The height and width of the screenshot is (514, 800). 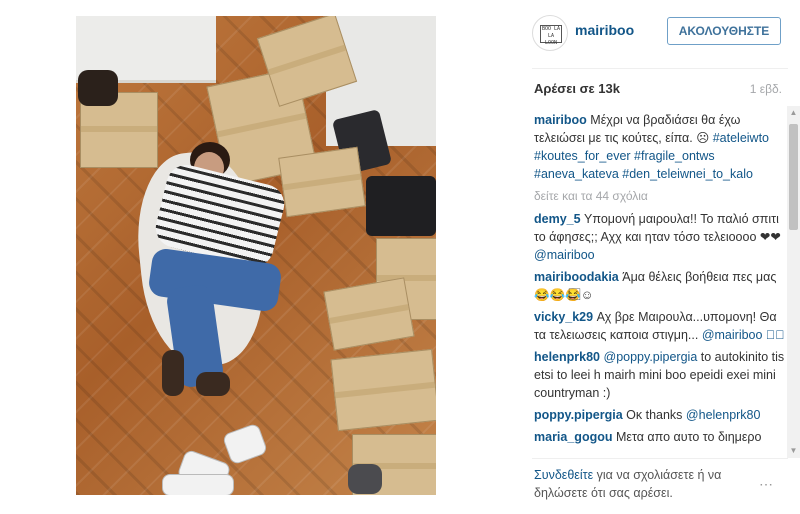 I want to click on avatar: BOO LA LA LOON, so click(x=550, y=33).